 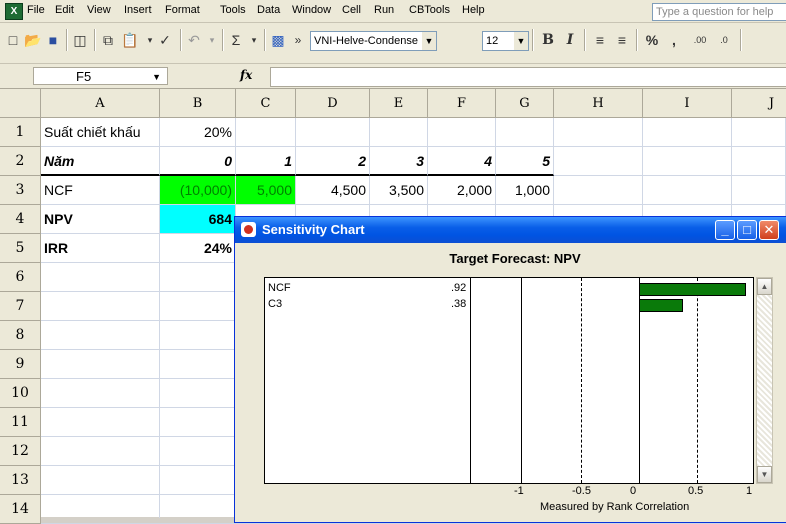 What do you see at coordinates (747, 230) in the screenshot?
I see `maximize-button: □` at bounding box center [747, 230].